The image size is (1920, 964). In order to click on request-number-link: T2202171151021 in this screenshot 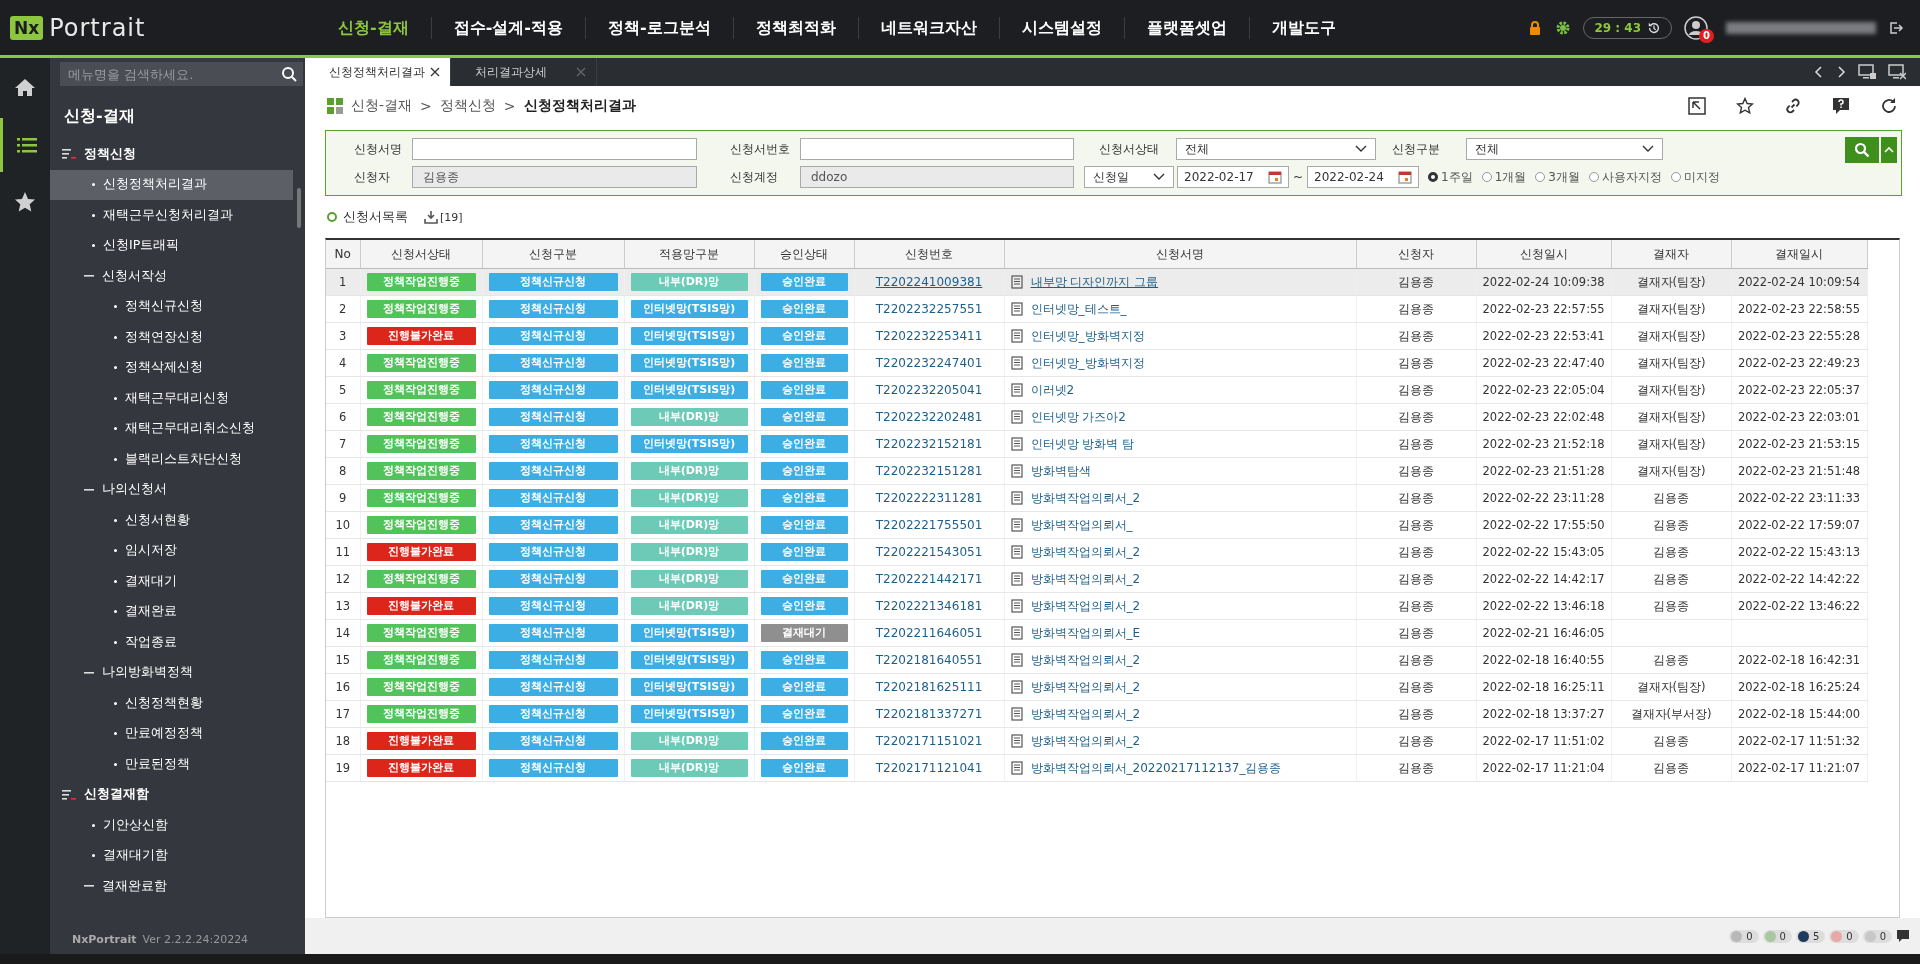, I will do `click(929, 741)`.